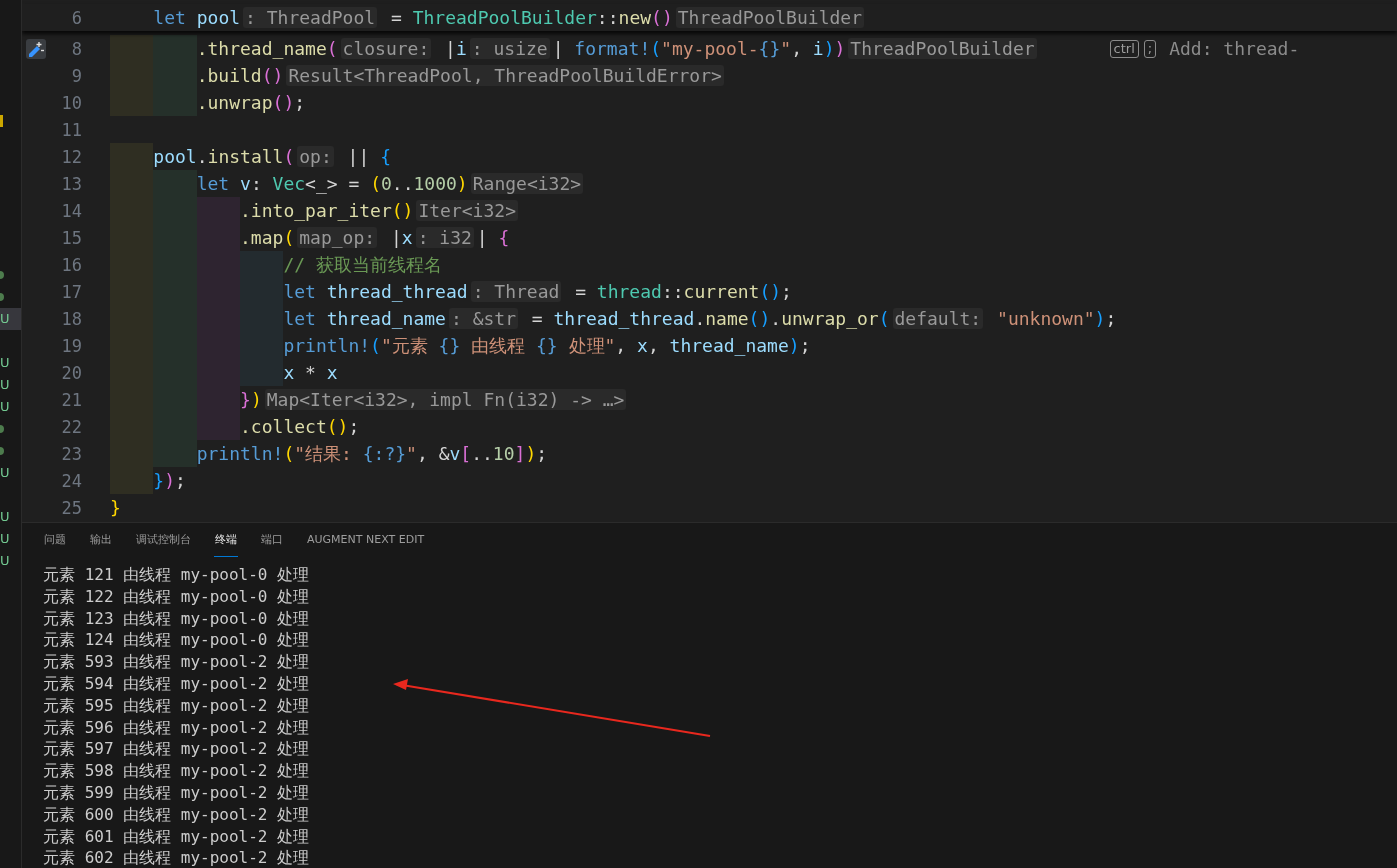 This screenshot has height=868, width=1397. Describe the element at coordinates (1, 121) in the screenshot. I see `change-marker` at that location.